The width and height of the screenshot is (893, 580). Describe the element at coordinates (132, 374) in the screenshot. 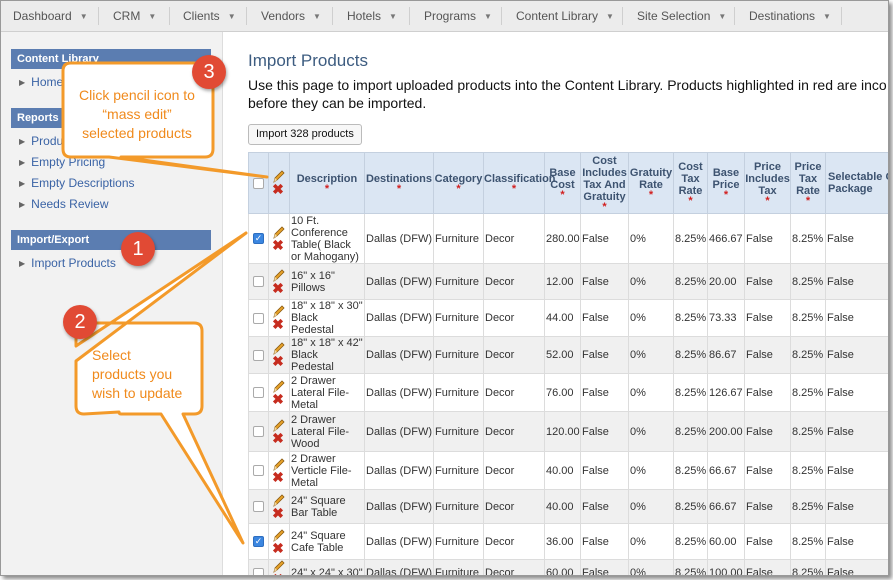

I see `callout-line: products you` at that location.